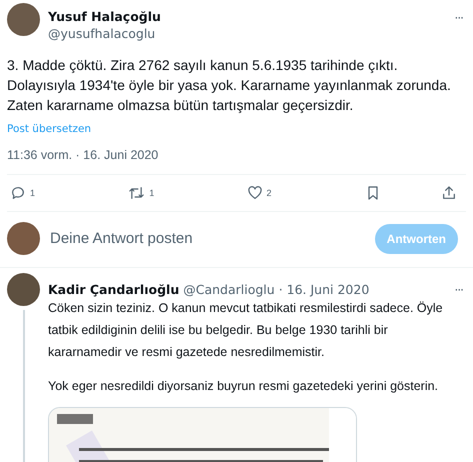 This screenshot has height=462, width=473. Describe the element at coordinates (254, 193) in the screenshot. I see `heart-icon` at that location.